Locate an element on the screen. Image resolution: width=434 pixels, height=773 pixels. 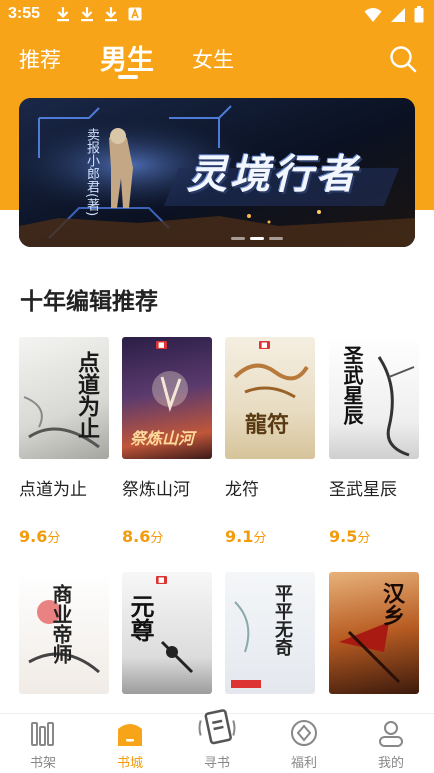
bottom-nav-bookstore: 书城 is located at coordinates (130, 743).